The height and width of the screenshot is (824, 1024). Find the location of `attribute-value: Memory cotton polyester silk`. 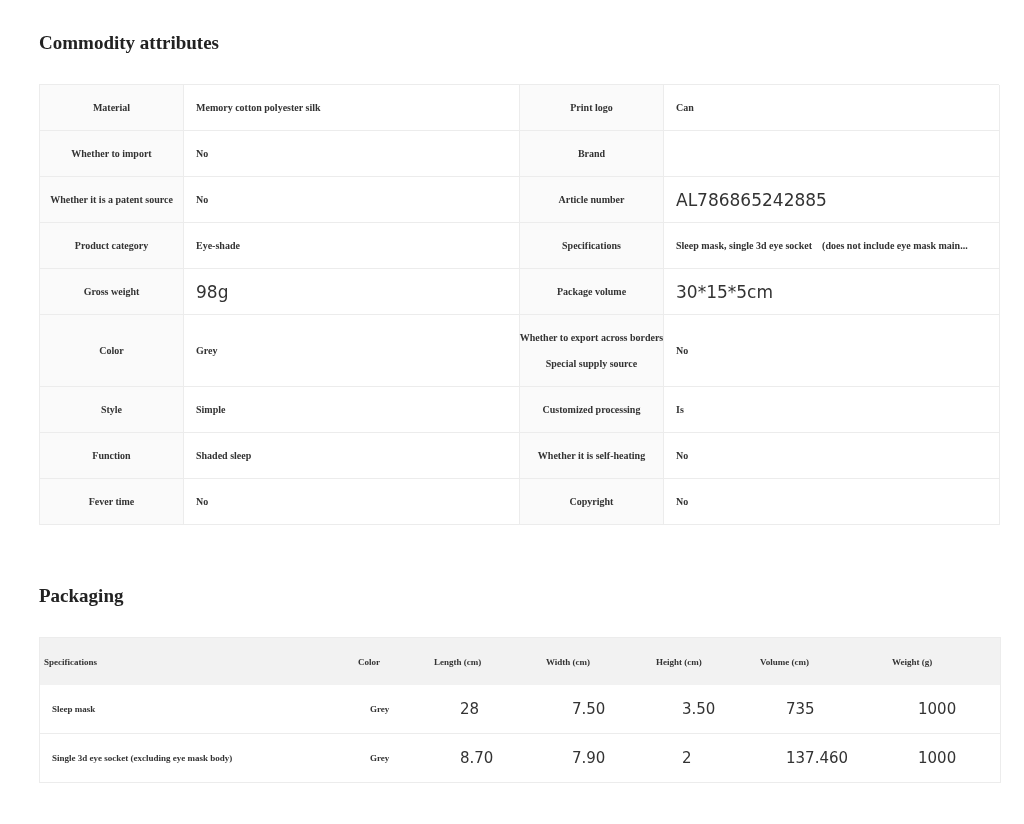

attribute-value: Memory cotton polyester silk is located at coordinates (258, 107).